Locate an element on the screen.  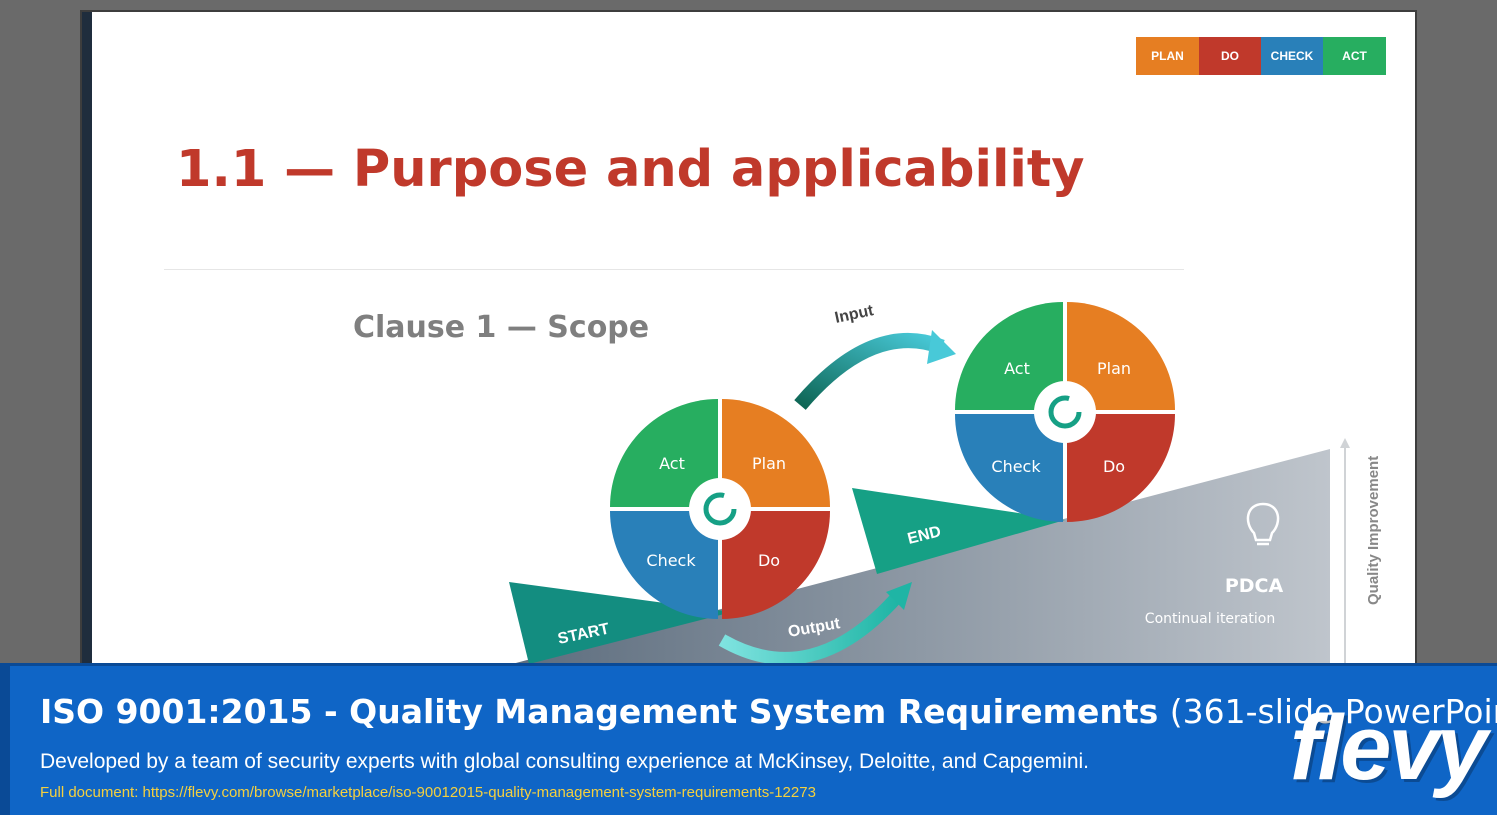
left-cycle-hub is located at coordinates (720, 509).